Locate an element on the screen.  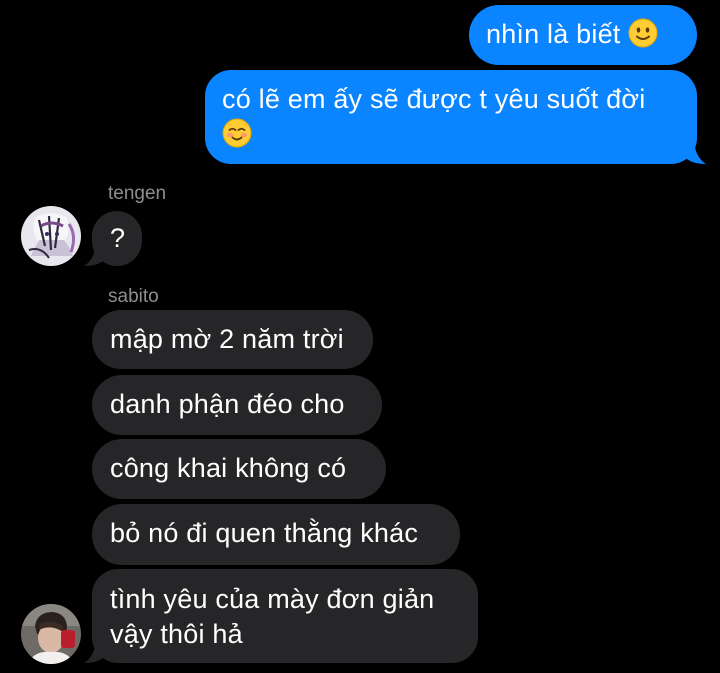
received-message-bubble: mập mờ 2 năm trời is located at coordinates (232, 339).